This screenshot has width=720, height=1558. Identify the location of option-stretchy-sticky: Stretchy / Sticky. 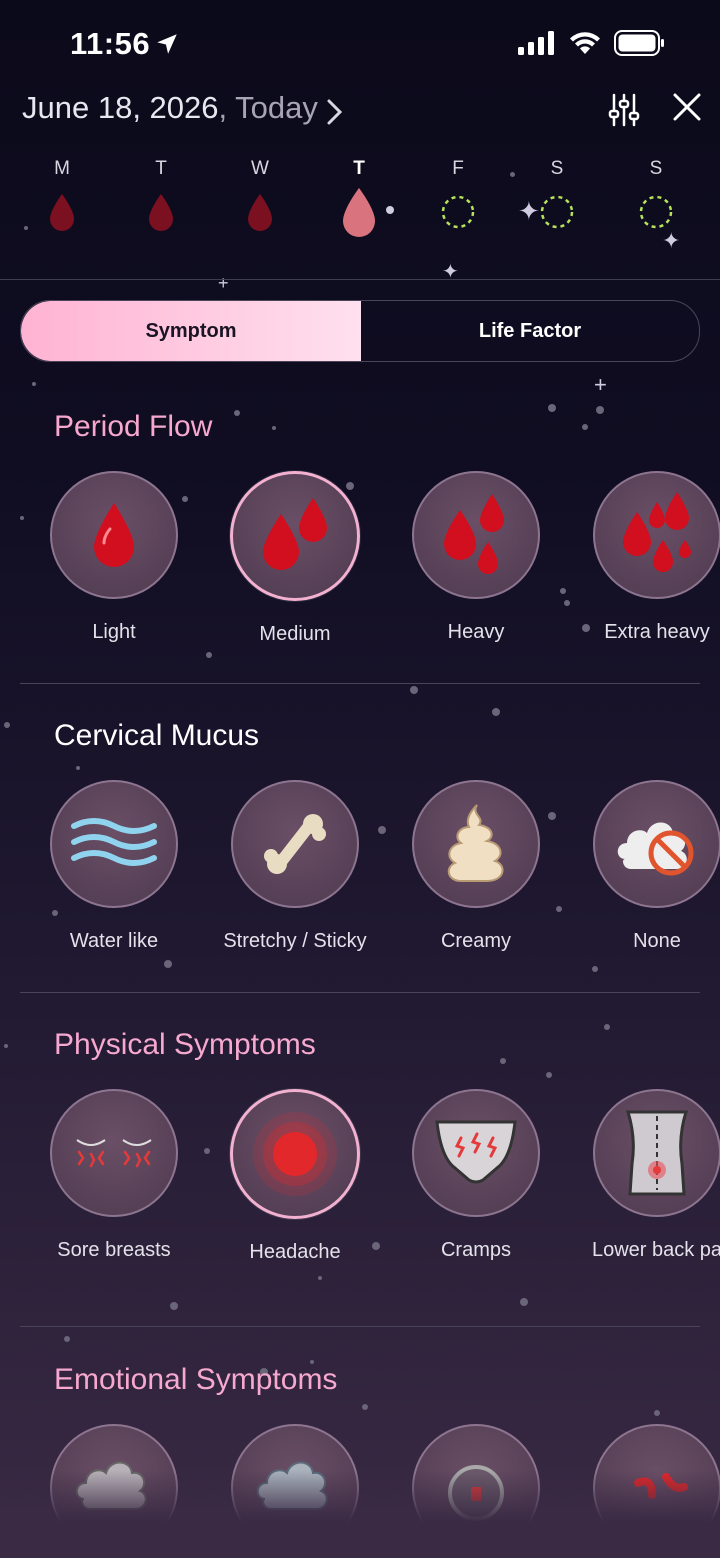
(295, 866).